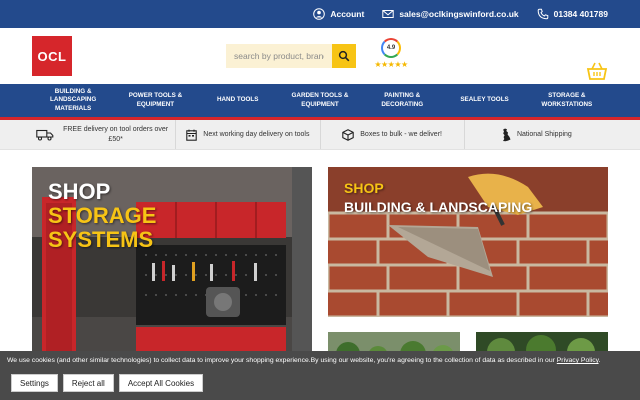  I want to click on search-icon, so click(344, 56).